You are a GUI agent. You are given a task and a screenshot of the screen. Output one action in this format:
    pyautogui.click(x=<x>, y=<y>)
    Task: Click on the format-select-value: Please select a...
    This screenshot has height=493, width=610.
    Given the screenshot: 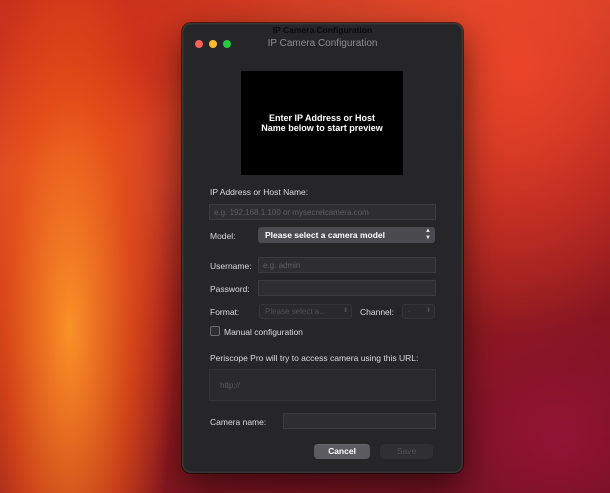 What is the action you would take?
    pyautogui.click(x=295, y=311)
    